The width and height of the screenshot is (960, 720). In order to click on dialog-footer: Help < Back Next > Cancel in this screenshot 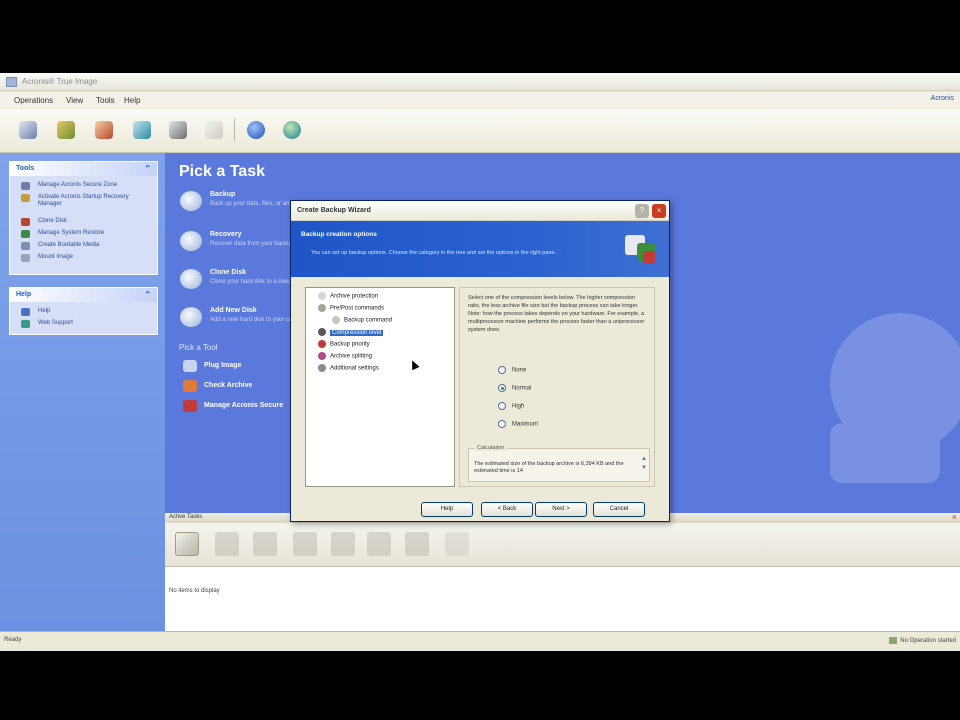, I will do `click(480, 509)`.